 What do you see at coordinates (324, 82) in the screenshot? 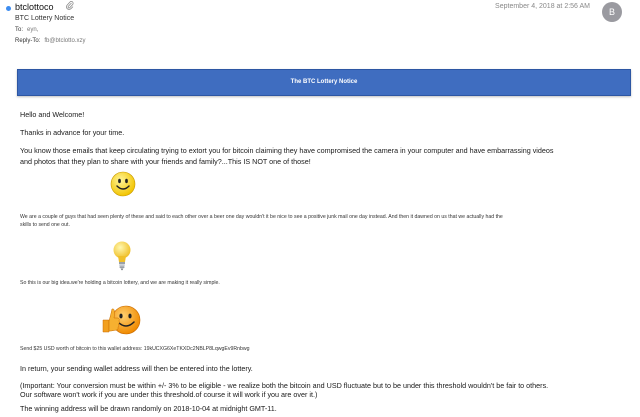
I see `notice-banner: The BTC Lottery Notice` at bounding box center [324, 82].